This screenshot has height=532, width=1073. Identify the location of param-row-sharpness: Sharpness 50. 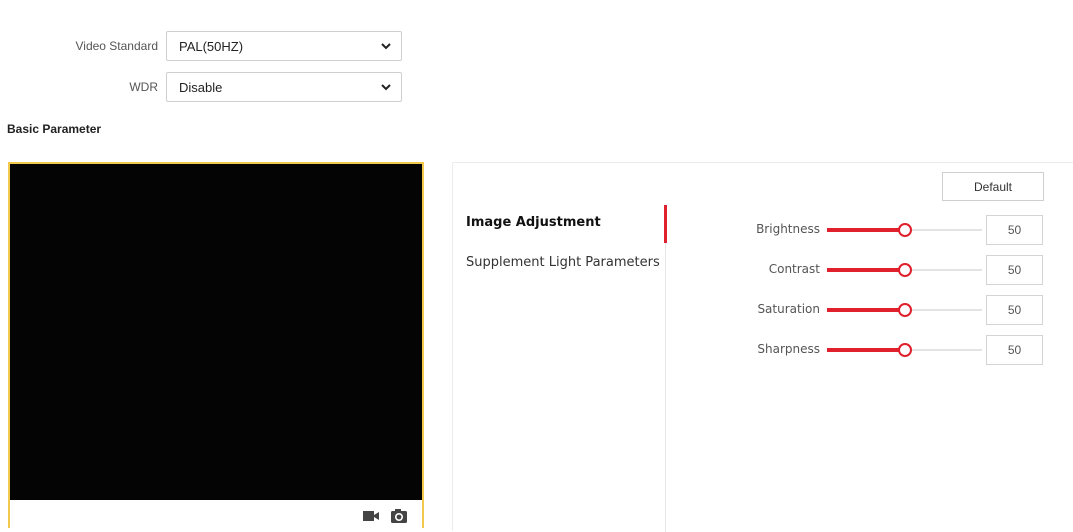
(868, 350).